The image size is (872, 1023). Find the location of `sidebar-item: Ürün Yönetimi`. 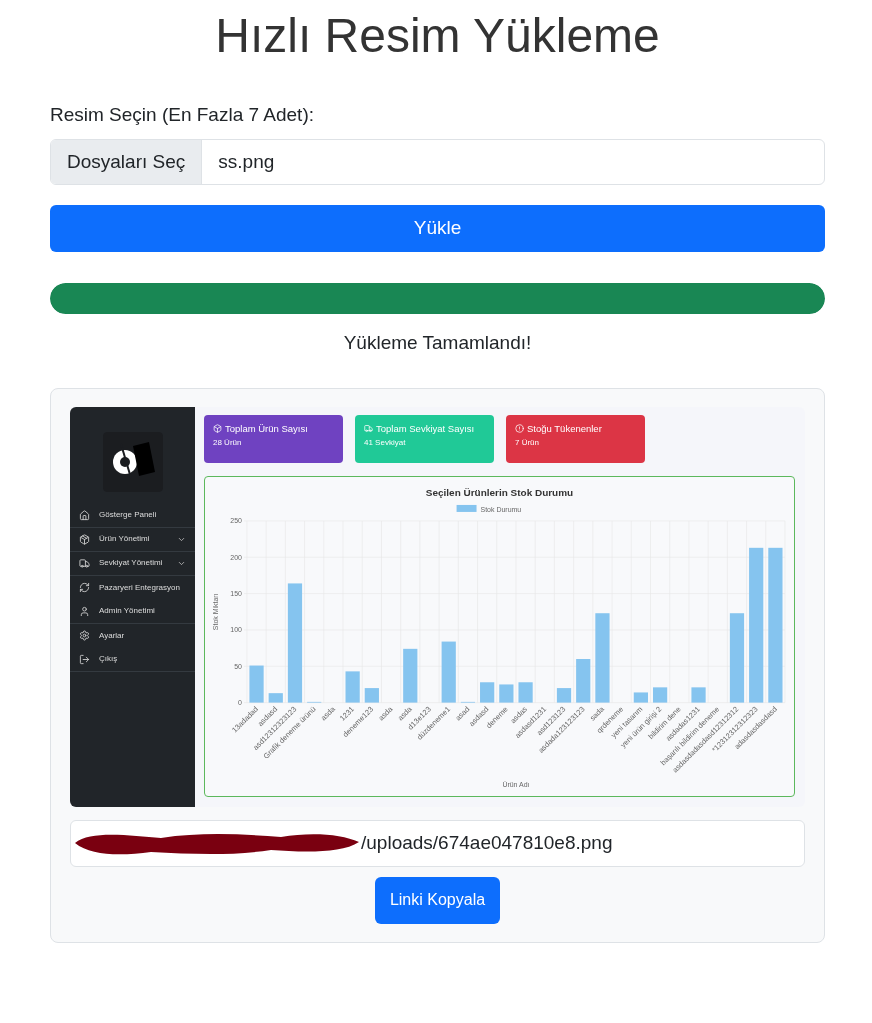

sidebar-item: Ürün Yönetimi is located at coordinates (132, 539).